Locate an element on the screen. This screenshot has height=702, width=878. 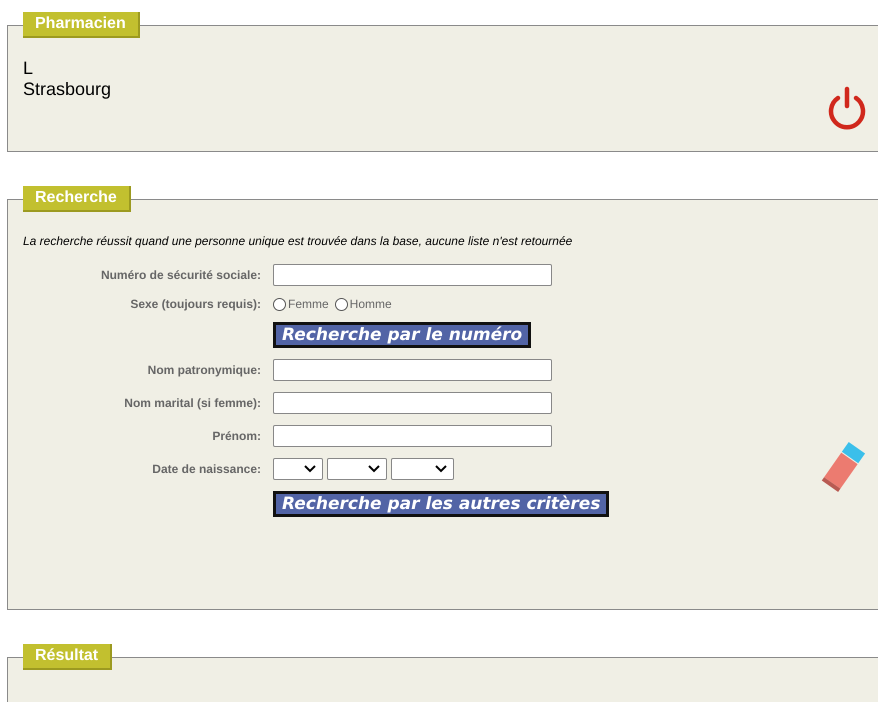
field-label: Nom patronymique: is located at coordinates (203, 370).